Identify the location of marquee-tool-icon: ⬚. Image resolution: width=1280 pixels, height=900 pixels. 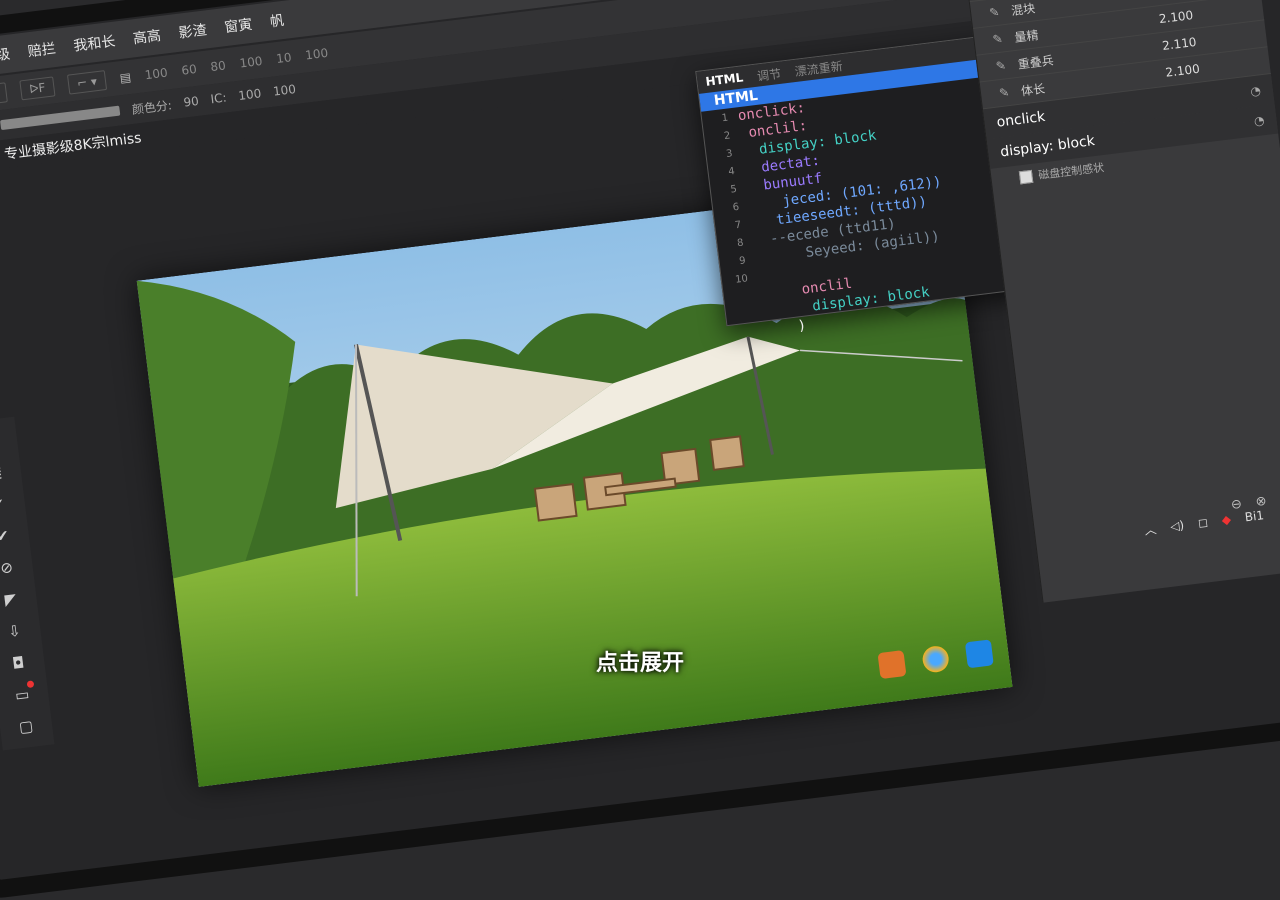
(3, 472).